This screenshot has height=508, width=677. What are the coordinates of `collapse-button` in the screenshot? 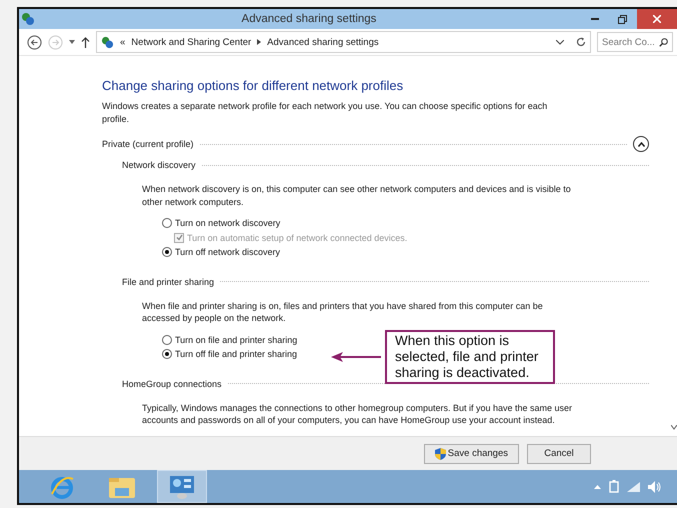 It's located at (641, 144).